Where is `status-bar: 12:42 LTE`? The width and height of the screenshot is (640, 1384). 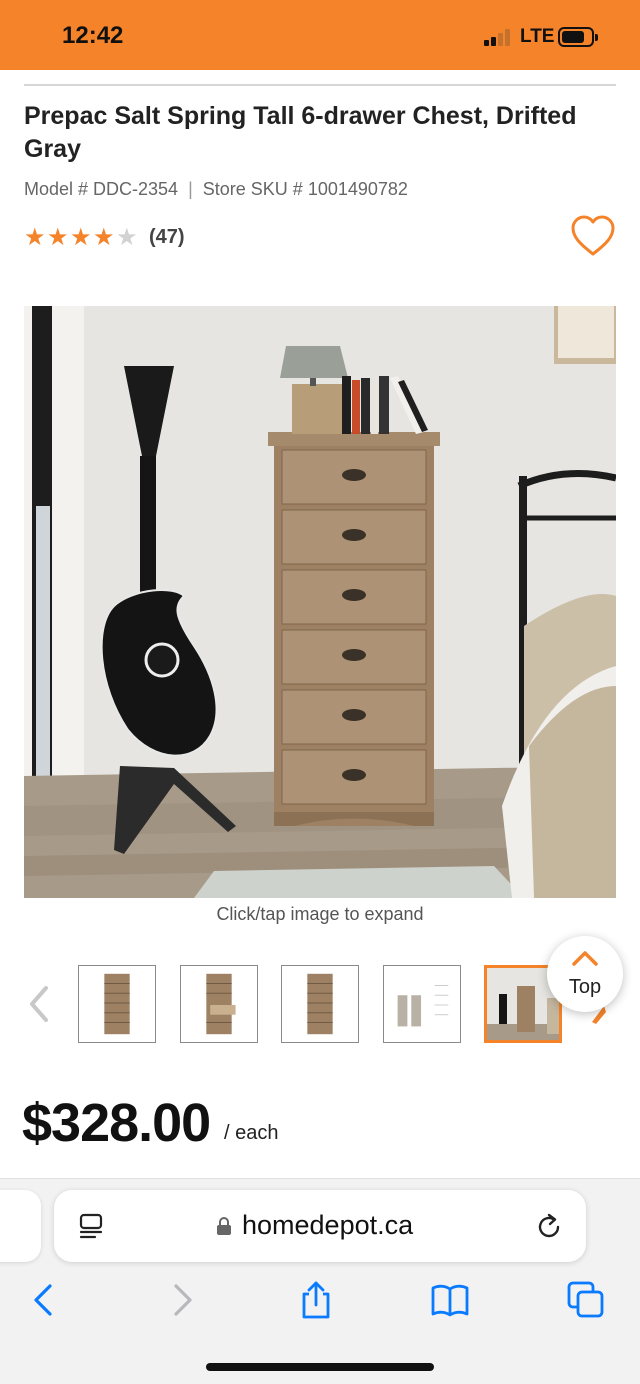
status-bar: 12:42 LTE is located at coordinates (320, 35).